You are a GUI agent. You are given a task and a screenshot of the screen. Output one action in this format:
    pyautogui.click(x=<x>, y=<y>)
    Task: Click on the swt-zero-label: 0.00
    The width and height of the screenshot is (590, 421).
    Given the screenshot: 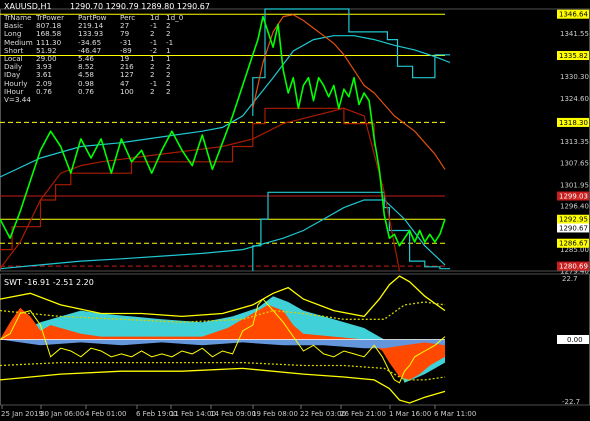 What is the action you would take?
    pyautogui.click(x=575, y=340)
    